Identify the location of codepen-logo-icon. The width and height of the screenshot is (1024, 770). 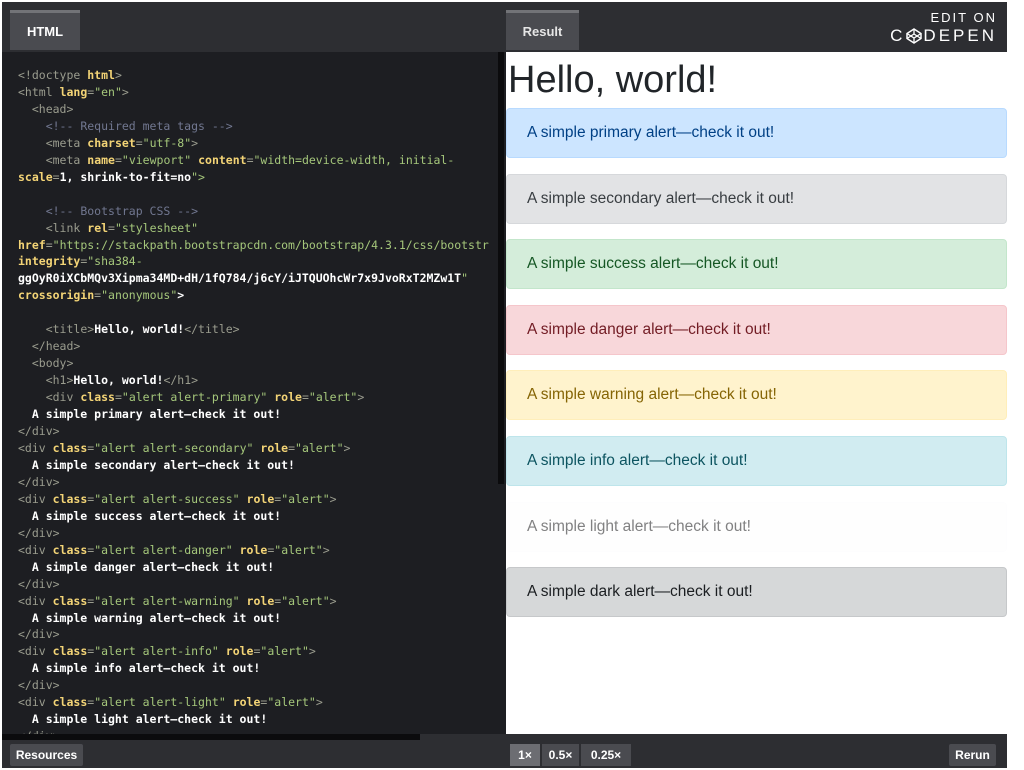
(914, 36).